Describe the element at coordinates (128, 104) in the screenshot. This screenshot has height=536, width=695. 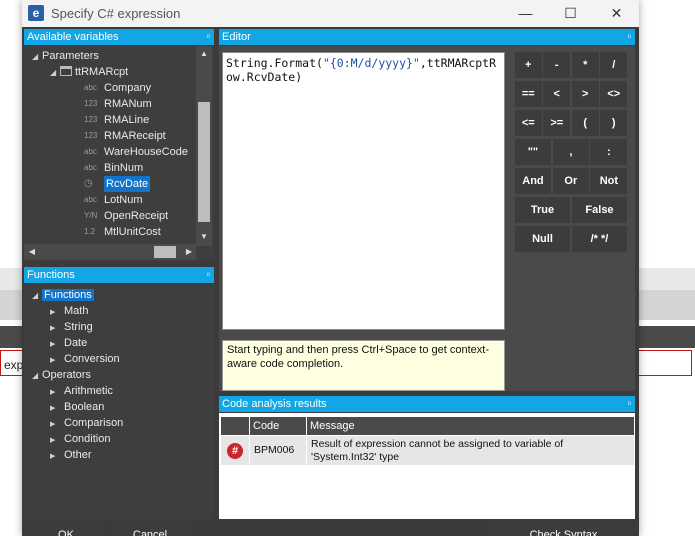
I see `variable-label: RMANum` at that location.